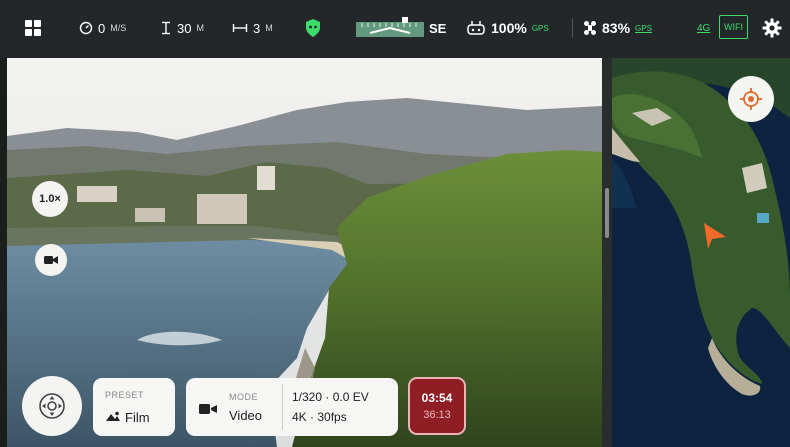 The image size is (790, 447). I want to click on split-divider, so click(607, 252).